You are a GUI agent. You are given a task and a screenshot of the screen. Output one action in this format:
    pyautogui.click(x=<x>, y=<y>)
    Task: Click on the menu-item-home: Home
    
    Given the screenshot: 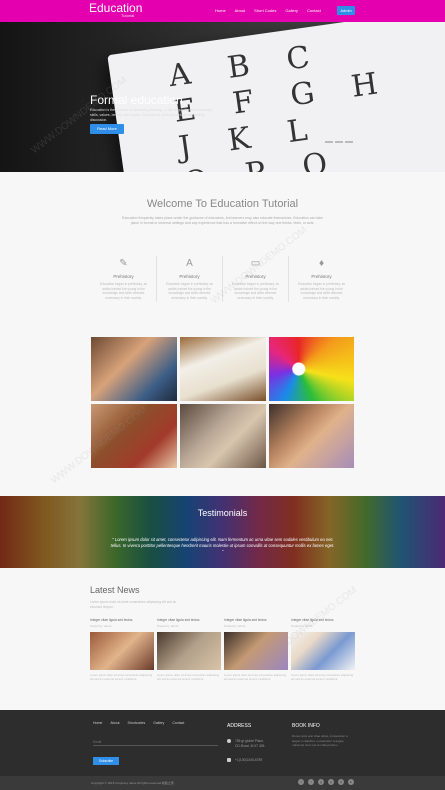 What is the action you would take?
    pyautogui.click(x=220, y=10)
    